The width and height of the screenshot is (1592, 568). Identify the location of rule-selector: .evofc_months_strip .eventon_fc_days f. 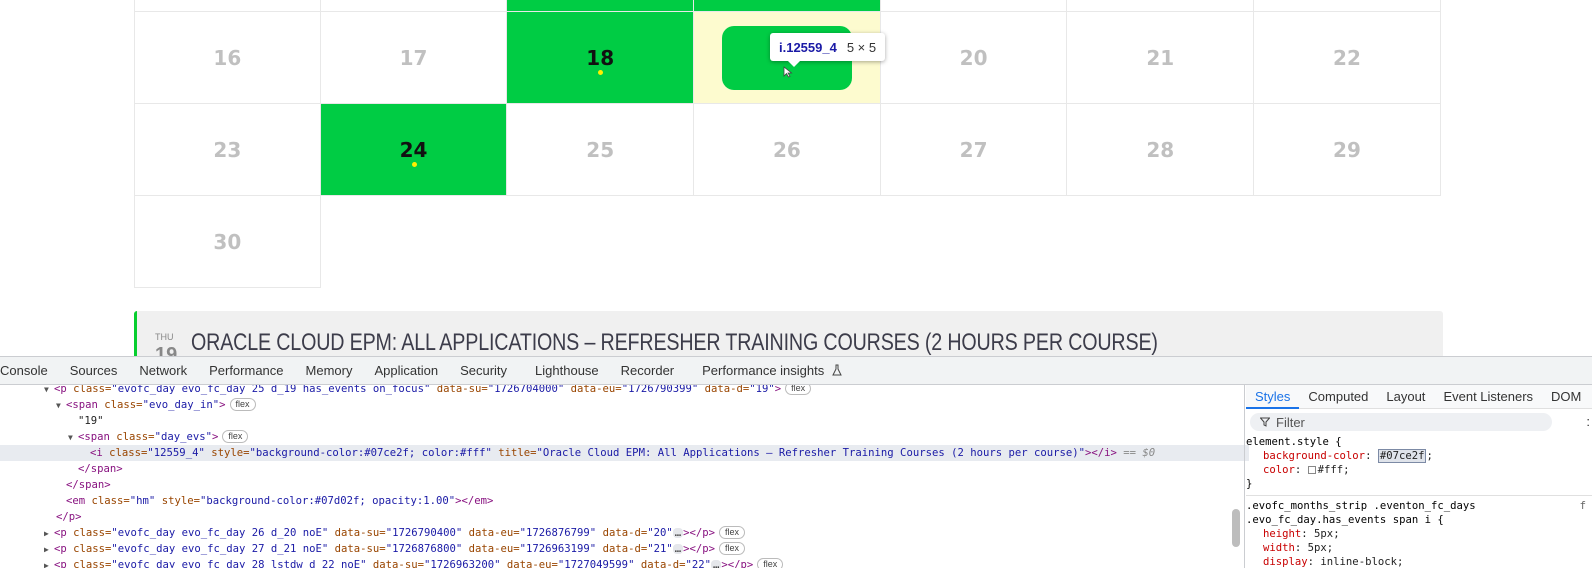
(1419, 506).